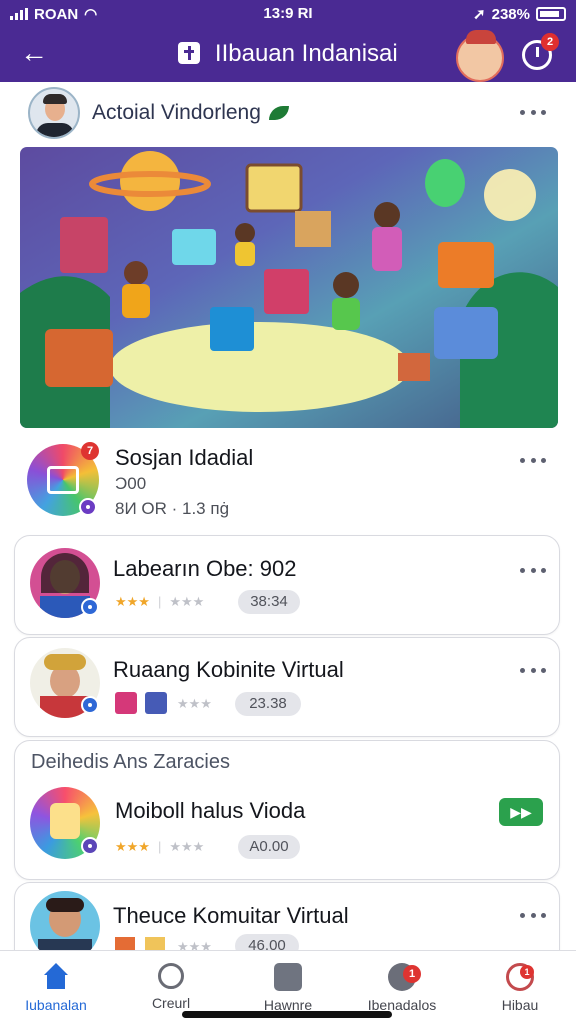  I want to click on notification-badge: 7, so click(90, 451).